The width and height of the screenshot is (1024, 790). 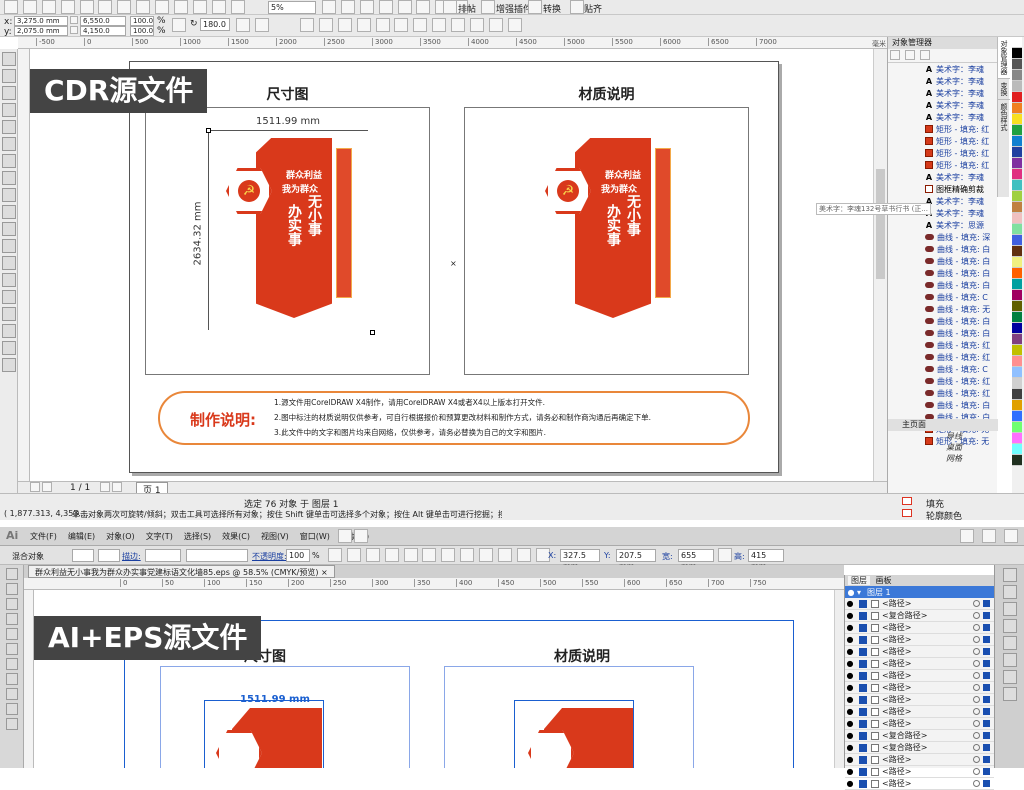 I want to click on angle-field: 180.0, so click(x=215, y=24).